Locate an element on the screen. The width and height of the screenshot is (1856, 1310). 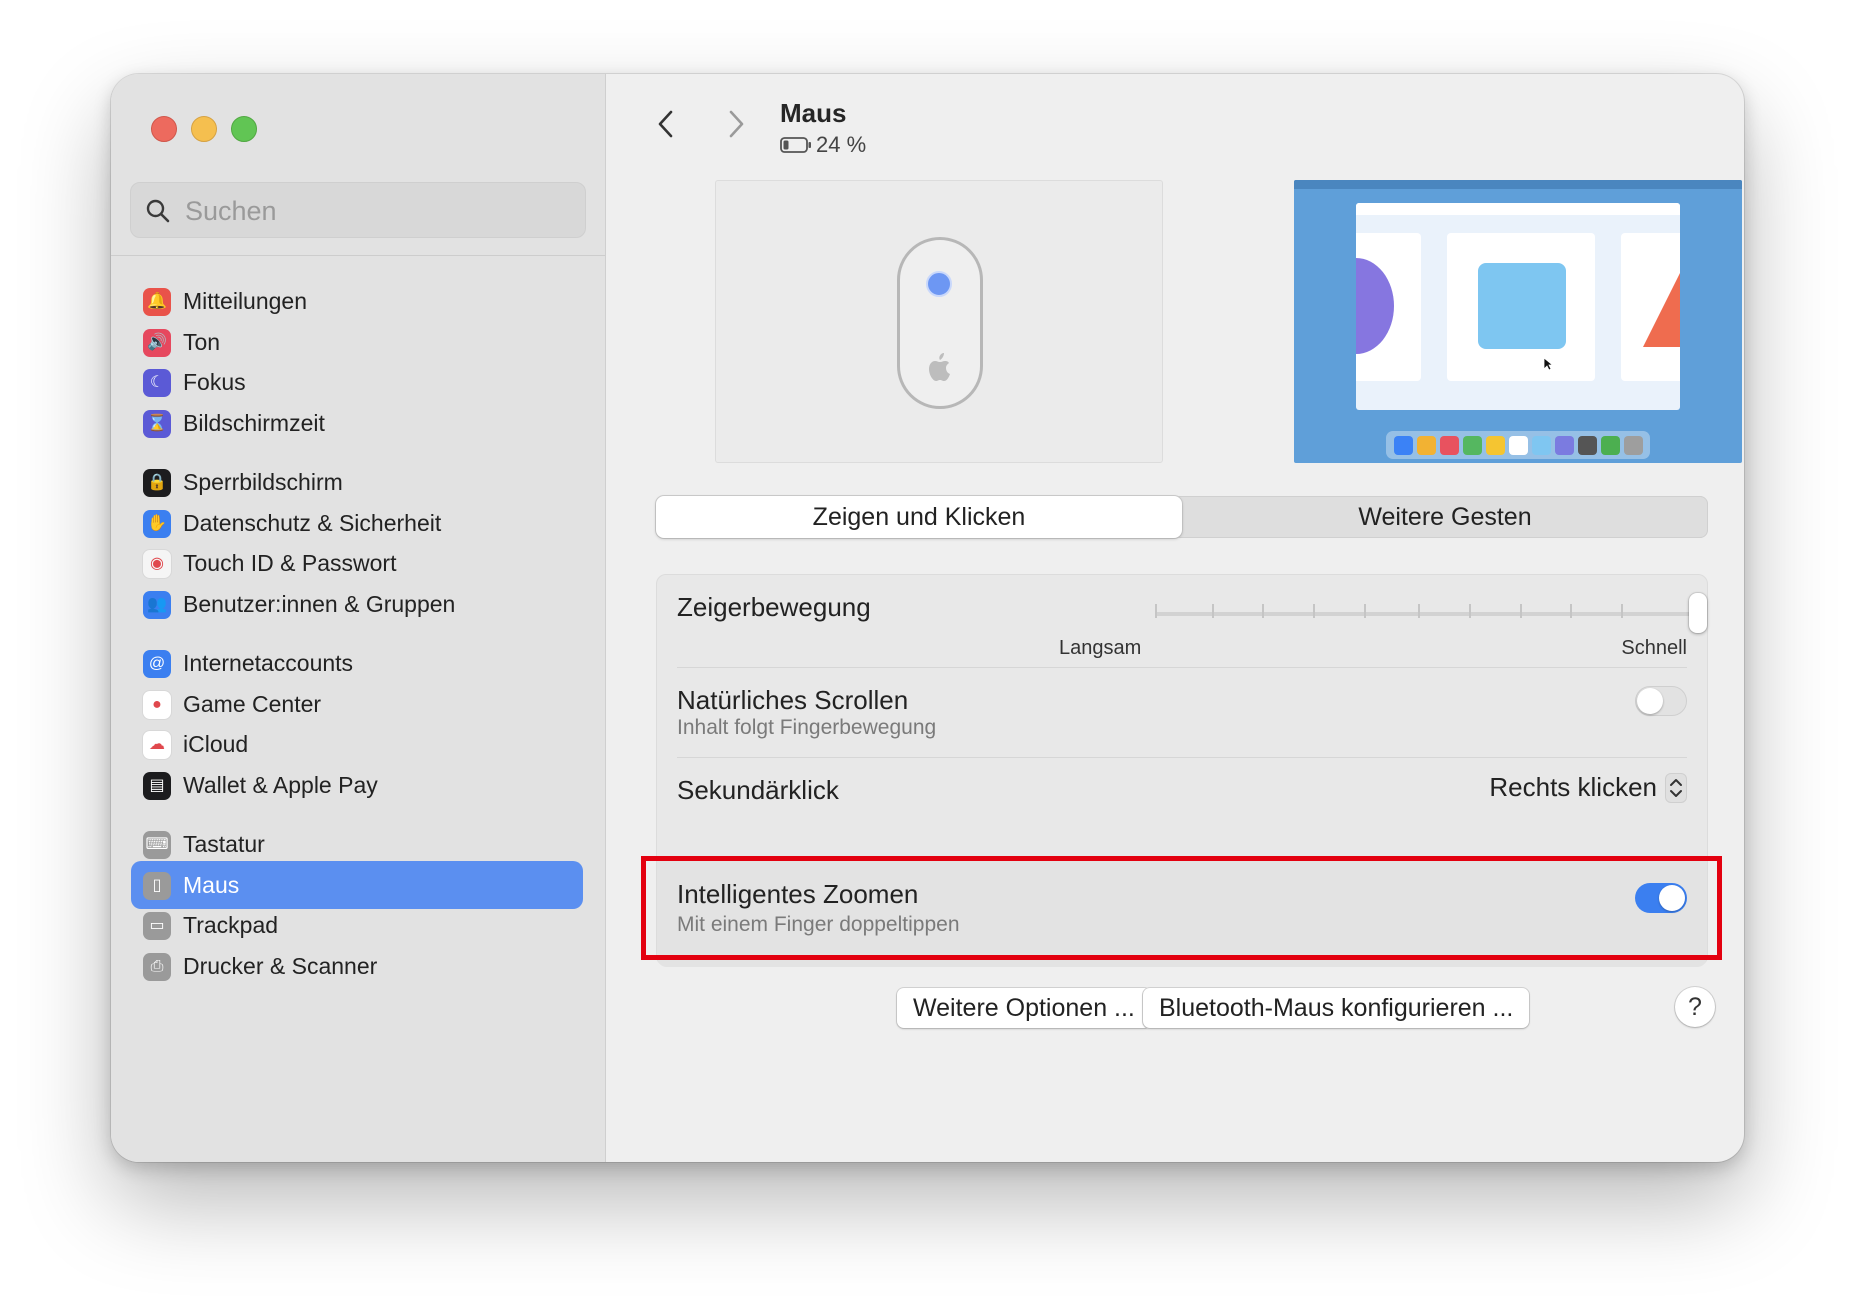
battery-status: 24 % is located at coordinates (823, 145).